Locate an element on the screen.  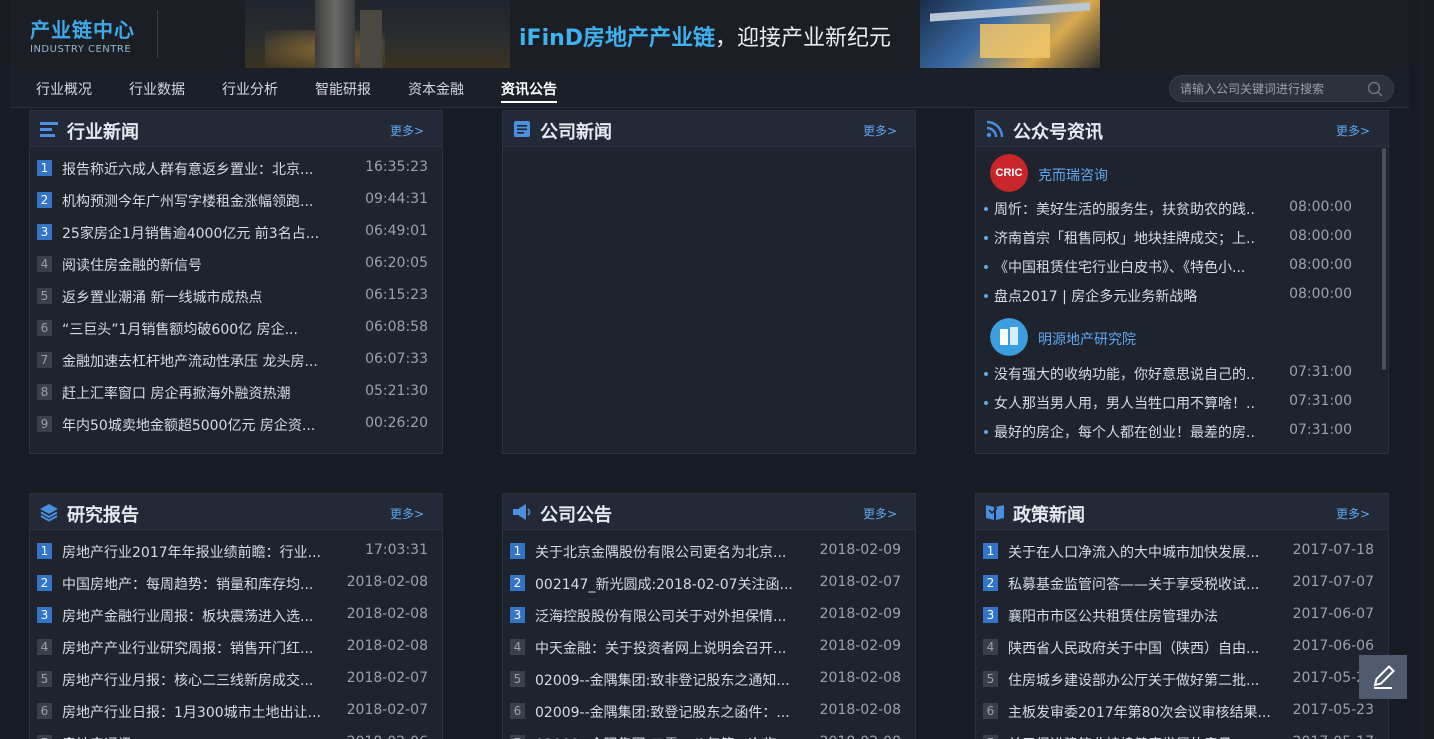
list-item: 6 “三巨头”1月销售额均破600亿 房企... 06:08:58 is located at coordinates (236, 328).